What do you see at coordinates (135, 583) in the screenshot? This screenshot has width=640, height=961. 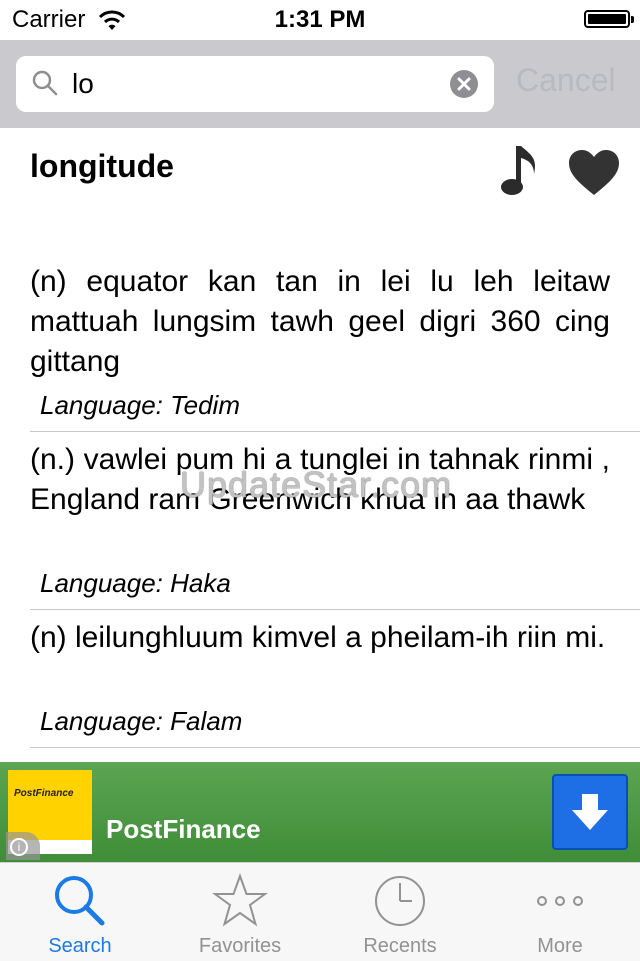 I see `definition-language: Language: Haka` at bounding box center [135, 583].